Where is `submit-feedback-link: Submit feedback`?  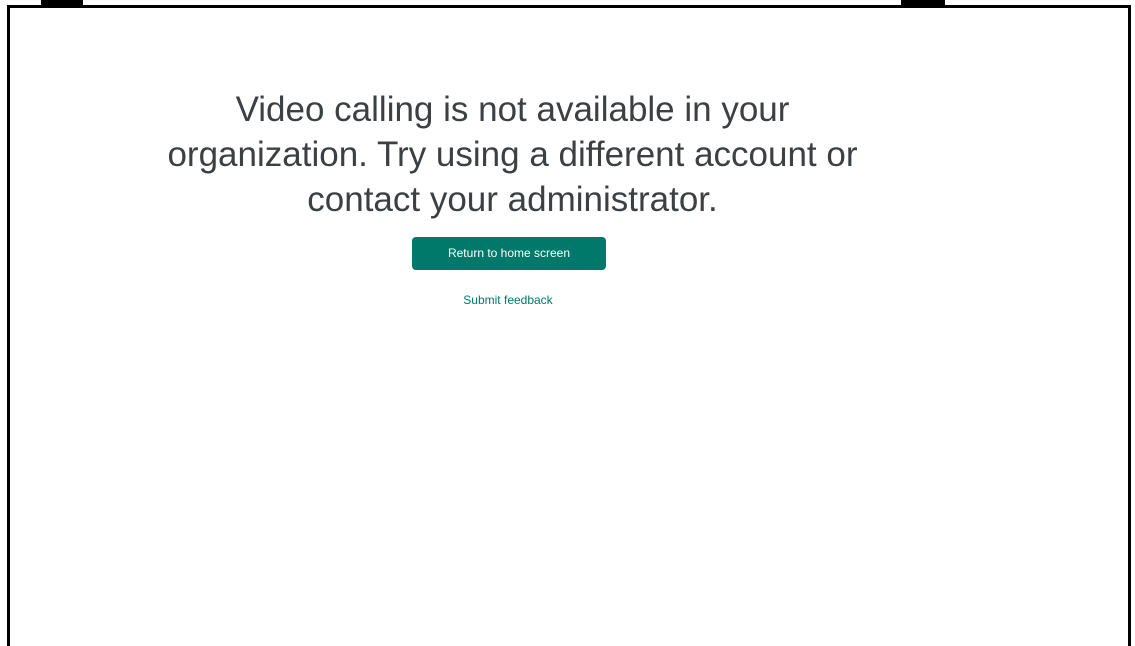
submit-feedback-link: Submit feedback is located at coordinates (508, 300).